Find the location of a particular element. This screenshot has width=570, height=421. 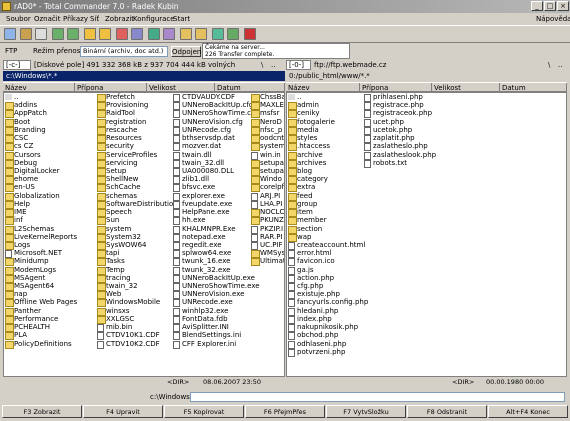

list-item: Windo is located at coordinates (267, 180).